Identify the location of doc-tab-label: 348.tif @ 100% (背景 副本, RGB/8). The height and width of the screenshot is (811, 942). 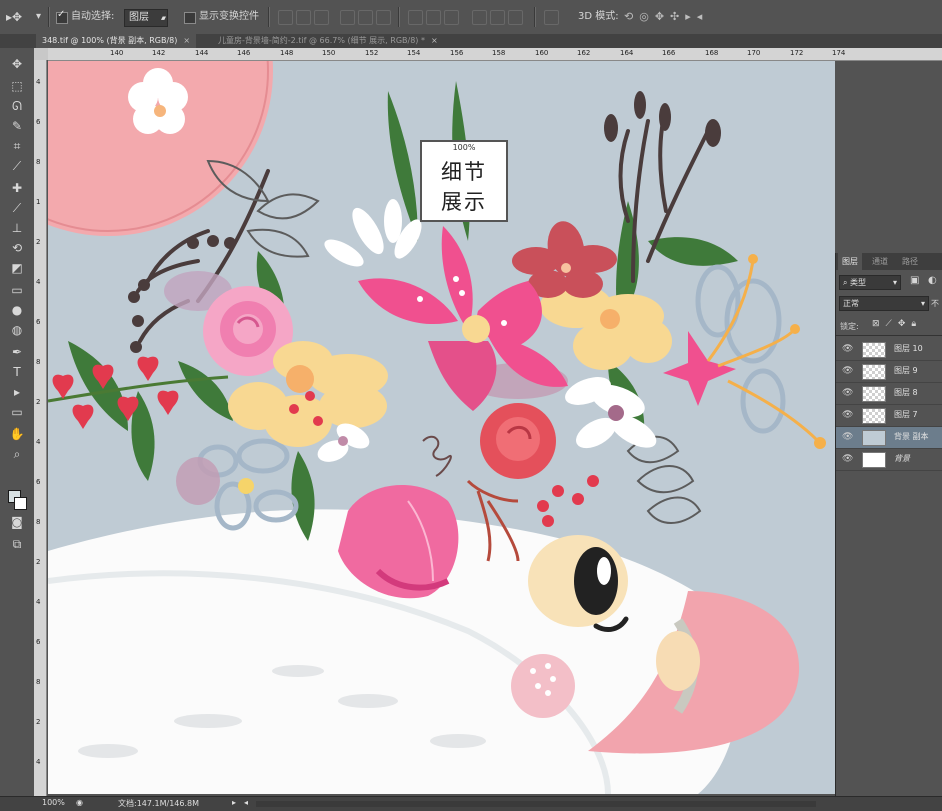
(110, 40).